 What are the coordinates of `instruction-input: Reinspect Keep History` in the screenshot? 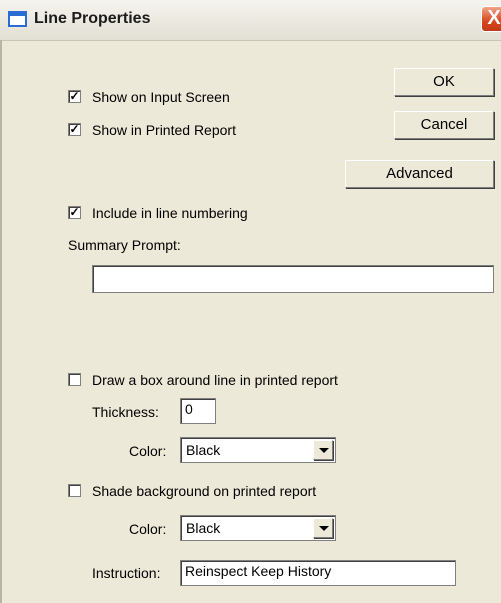 It's located at (318, 573).